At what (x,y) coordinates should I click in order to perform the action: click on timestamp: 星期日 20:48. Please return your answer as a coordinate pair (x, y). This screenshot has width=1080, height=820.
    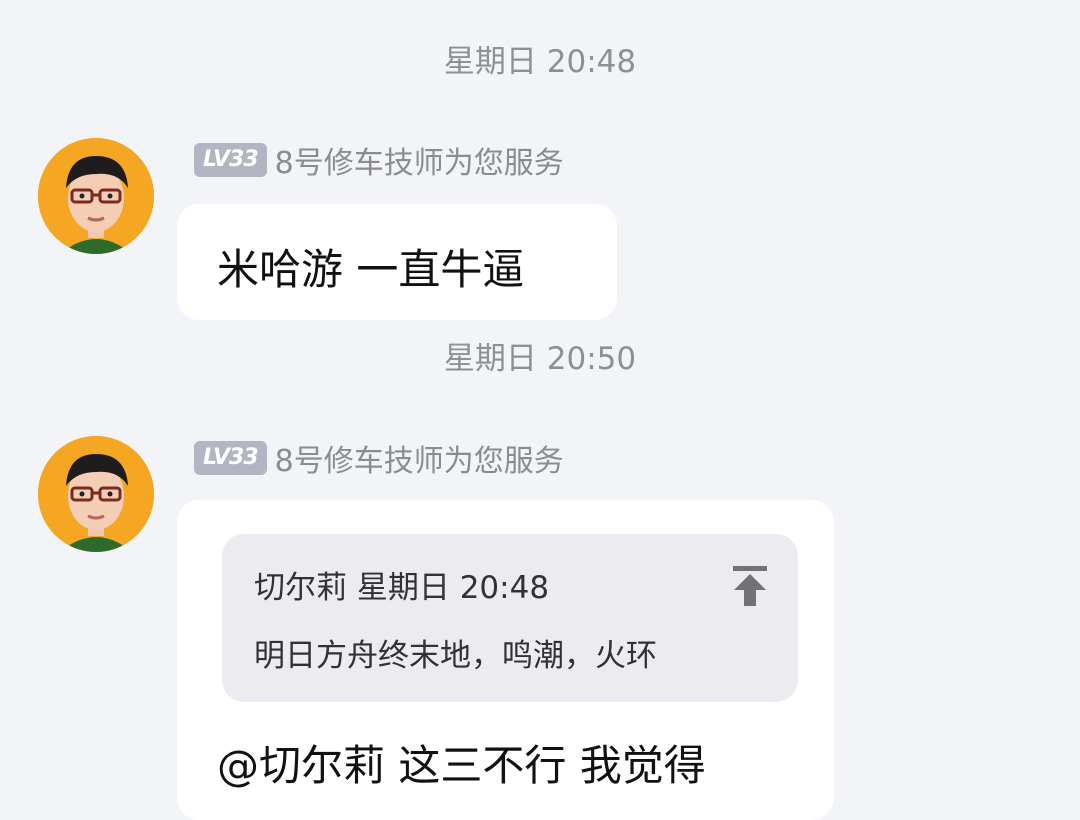
    Looking at the image, I should click on (540, 62).